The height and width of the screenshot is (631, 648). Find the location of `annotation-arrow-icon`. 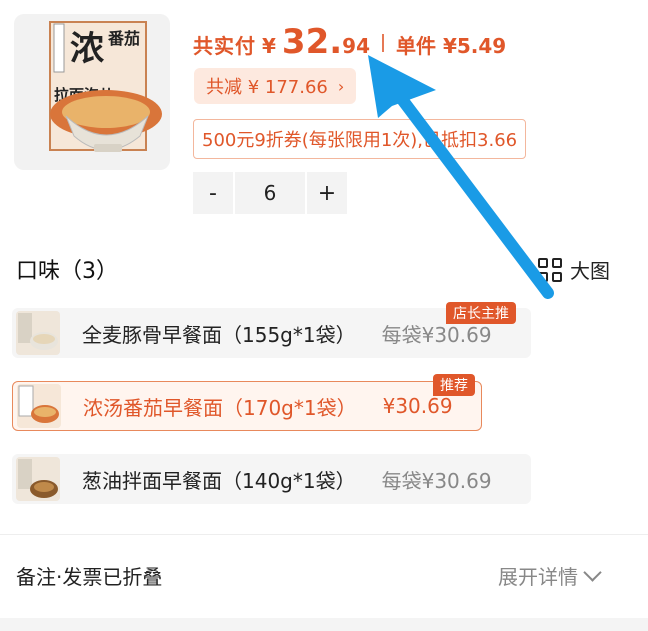

annotation-arrow-icon is located at coordinates (461, 177).